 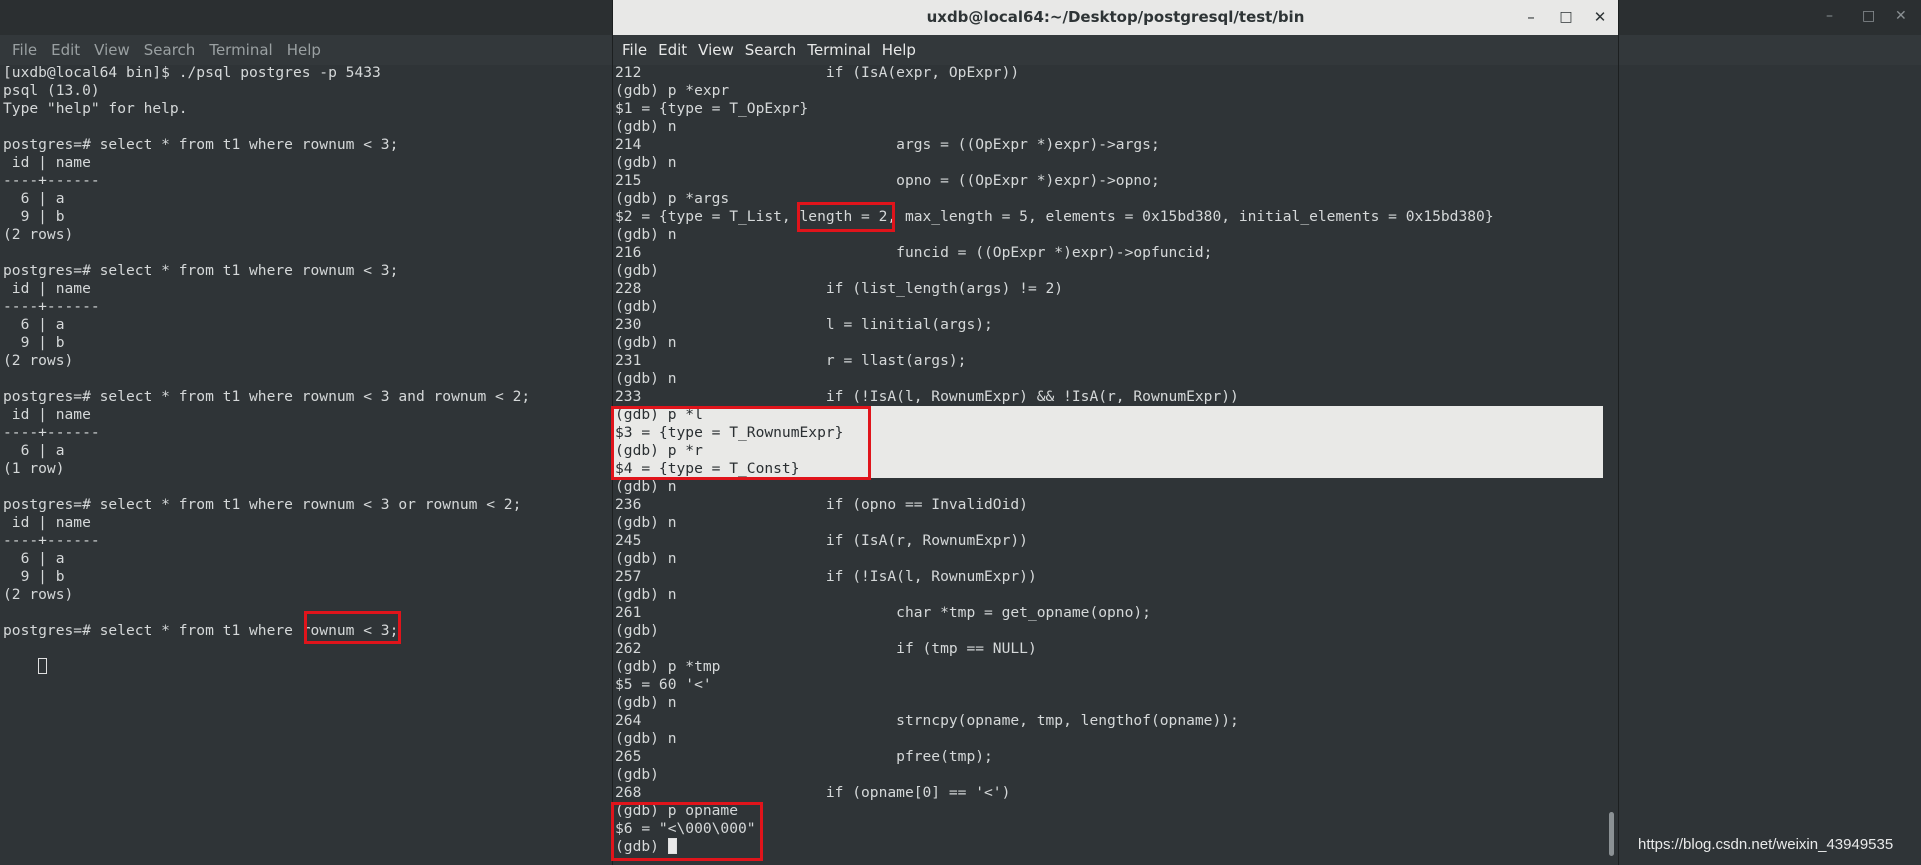 I want to click on line-text: 9 | b, so click(x=34, y=576).